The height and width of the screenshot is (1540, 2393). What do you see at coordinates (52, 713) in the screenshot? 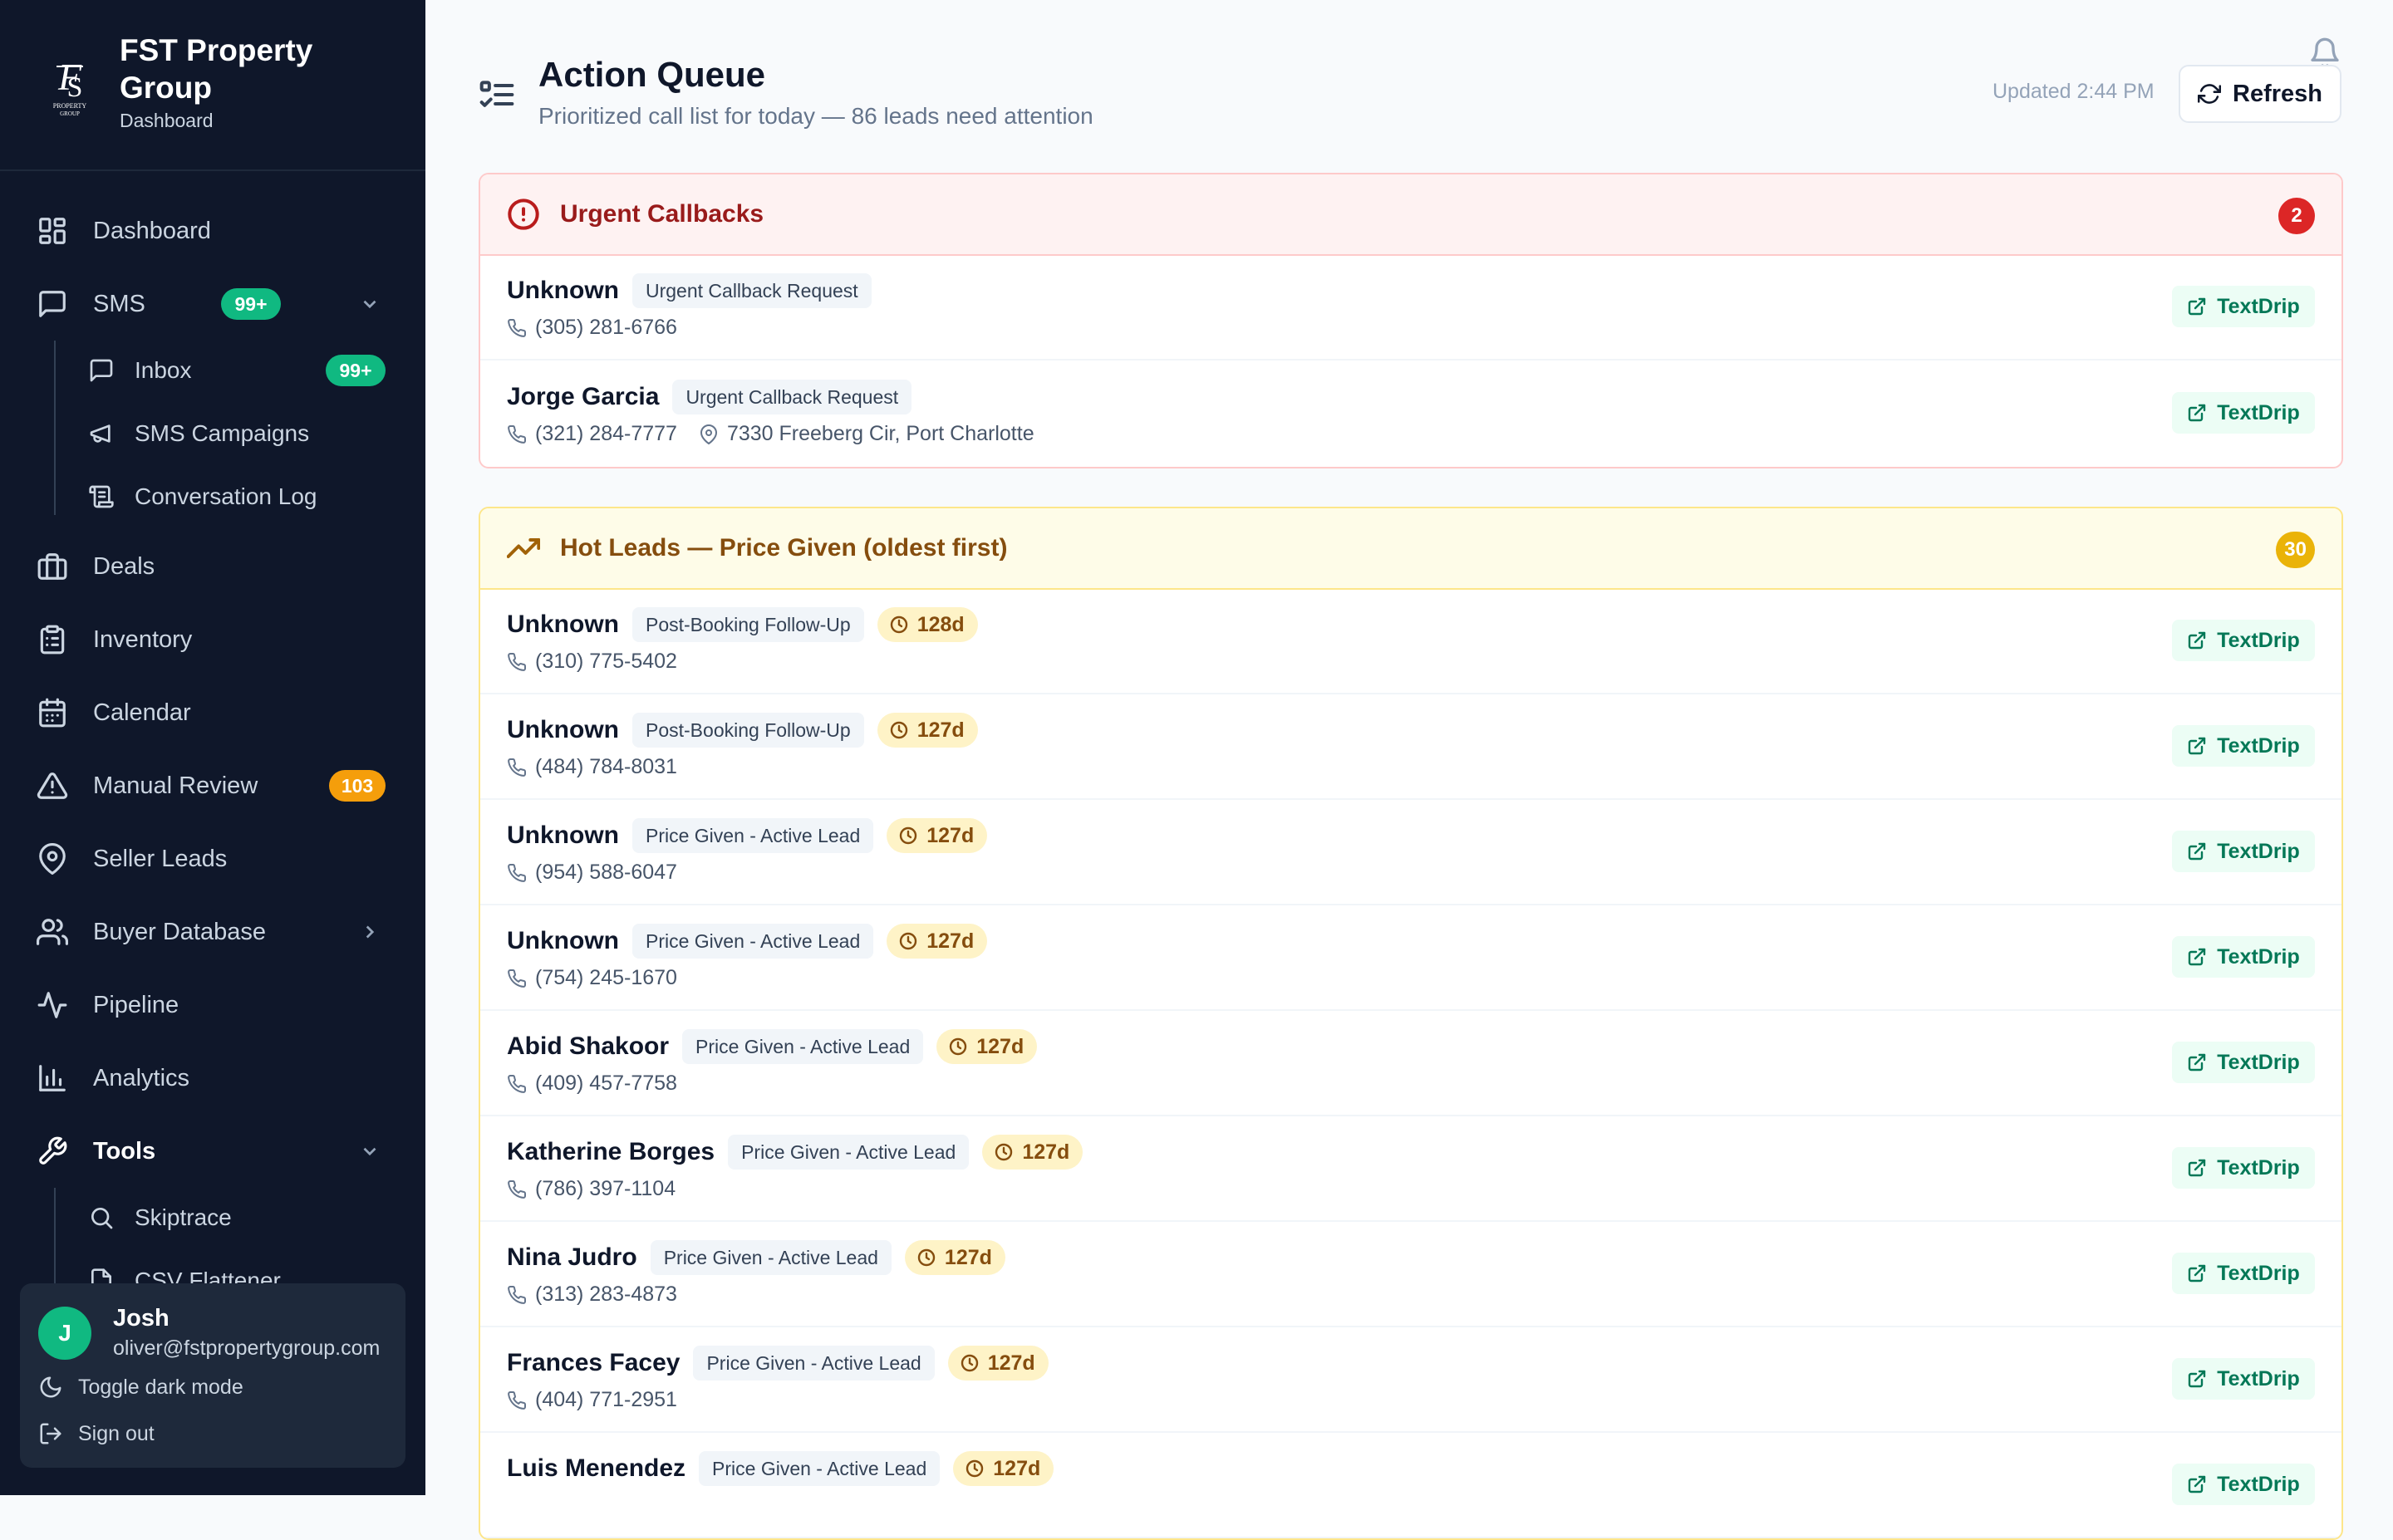
I see `calendar-icon` at bounding box center [52, 713].